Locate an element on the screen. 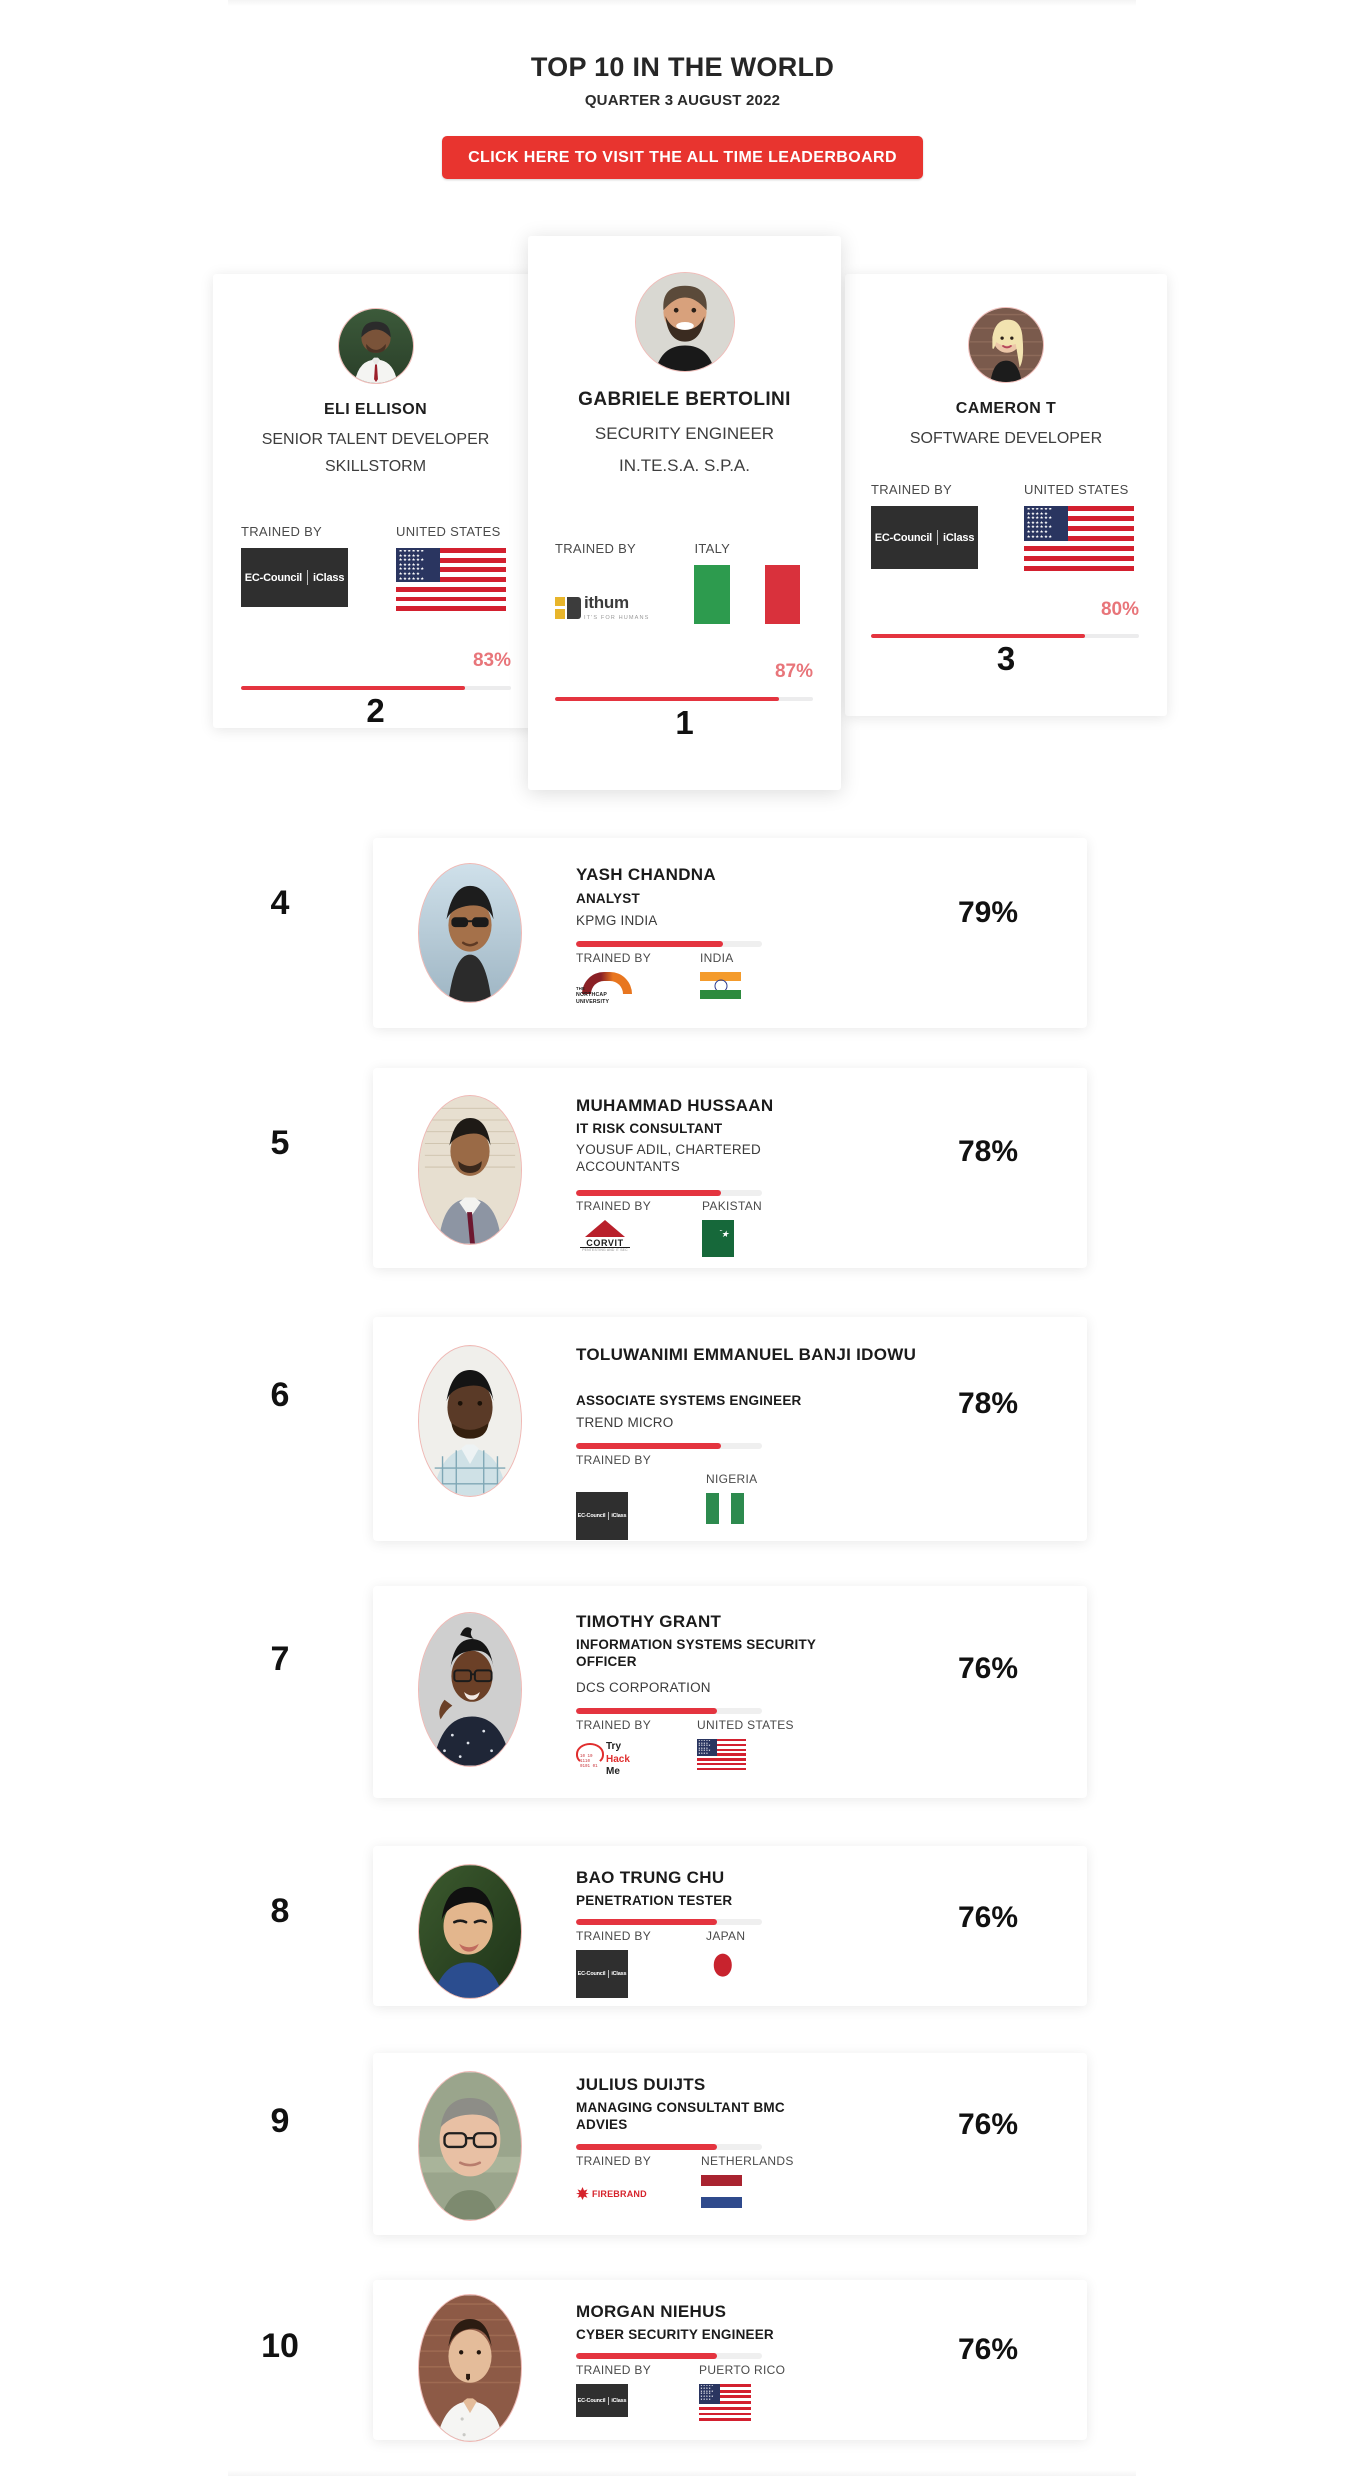 The image size is (1365, 2476). competitor-name: TIMOTHY GRANT is located at coordinates (649, 1621).